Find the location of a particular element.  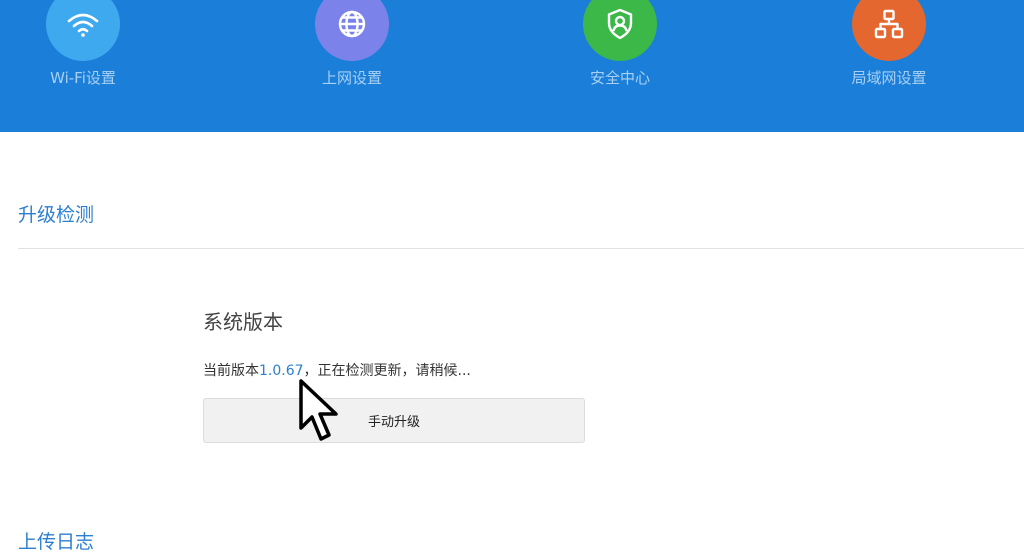

wifi-icon is located at coordinates (83, 30).